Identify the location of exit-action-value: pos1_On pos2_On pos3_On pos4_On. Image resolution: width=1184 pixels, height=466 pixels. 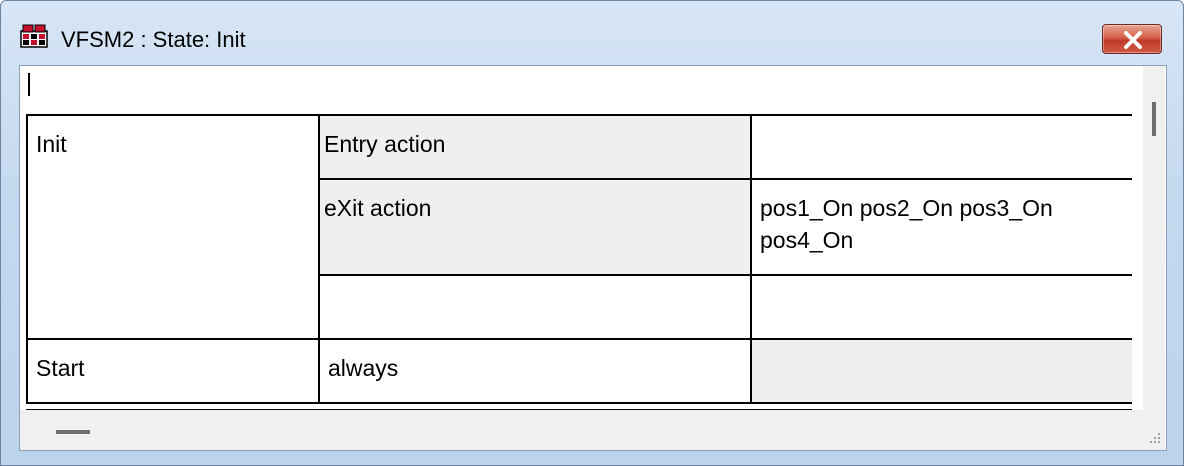
(930, 226).